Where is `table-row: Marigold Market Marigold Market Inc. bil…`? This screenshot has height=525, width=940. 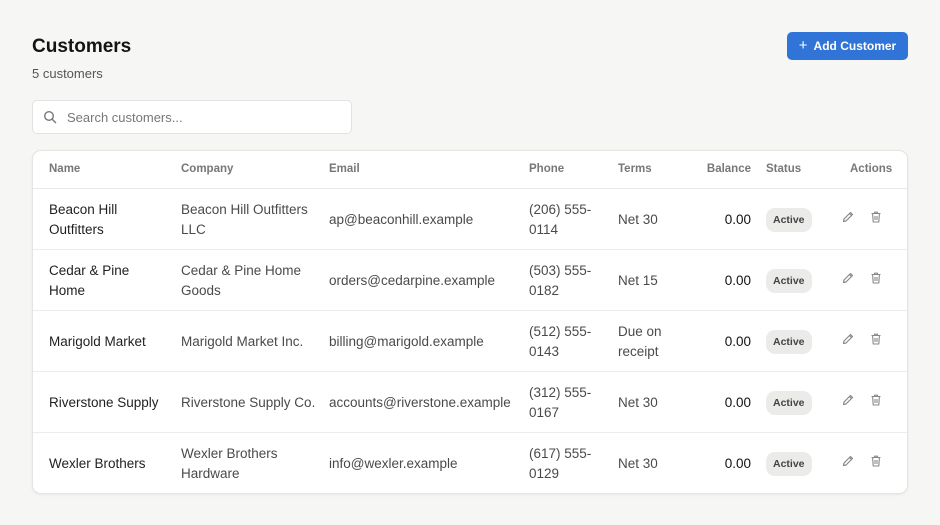
table-row: Marigold Market Marigold Market Inc. bil… is located at coordinates (470, 341).